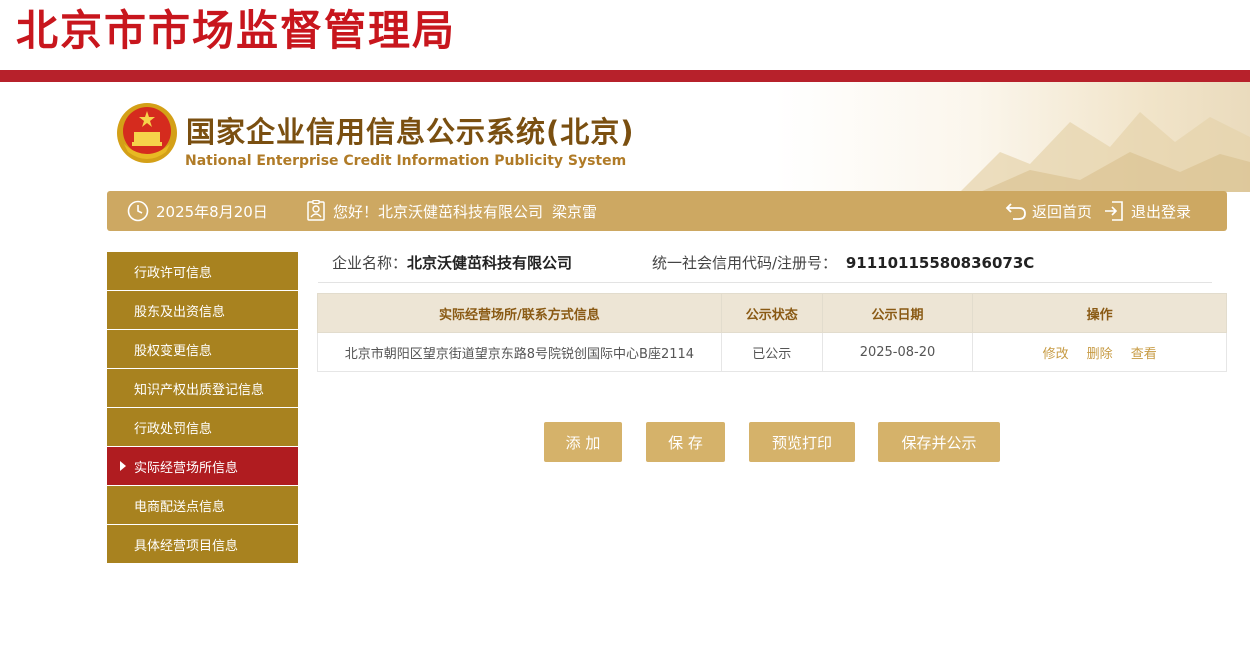 Image resolution: width=1250 pixels, height=668 pixels. What do you see at coordinates (370, 263) in the screenshot?
I see `company-name-label: 企业名称：` at bounding box center [370, 263].